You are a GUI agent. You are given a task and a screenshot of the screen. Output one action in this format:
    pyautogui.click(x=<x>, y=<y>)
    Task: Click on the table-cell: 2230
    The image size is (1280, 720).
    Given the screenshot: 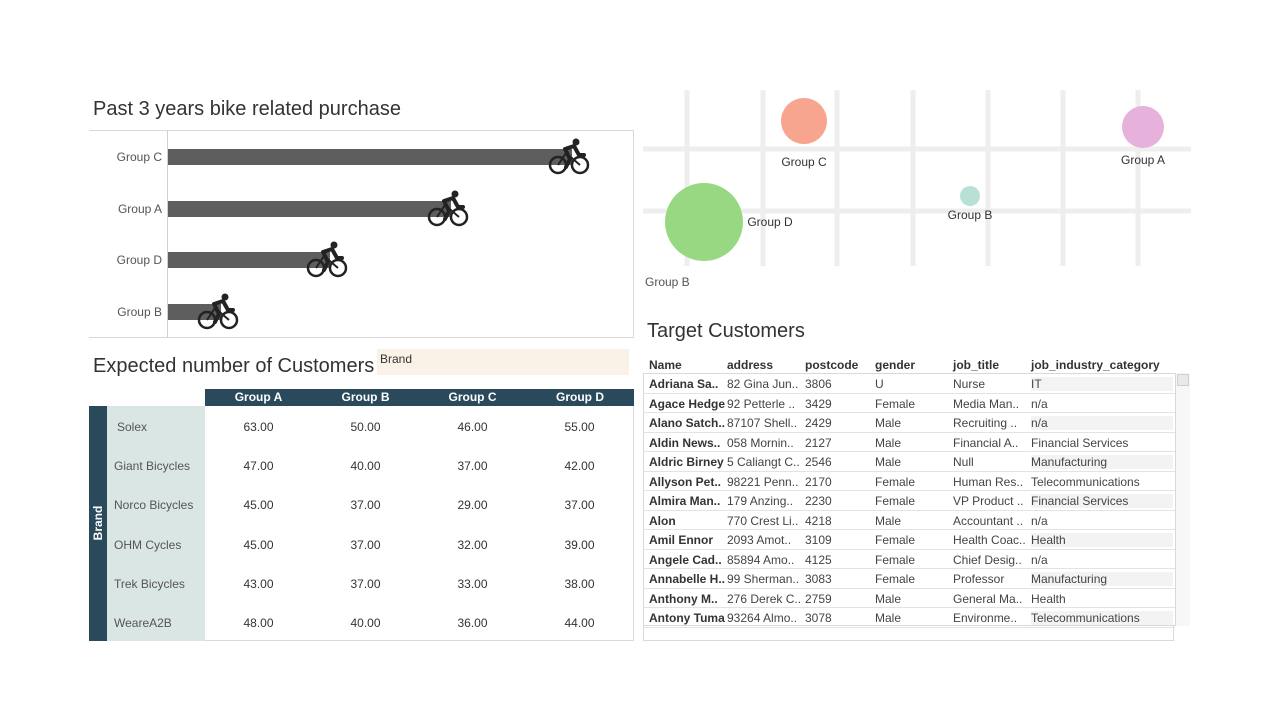 What is the action you would take?
    pyautogui.click(x=818, y=501)
    